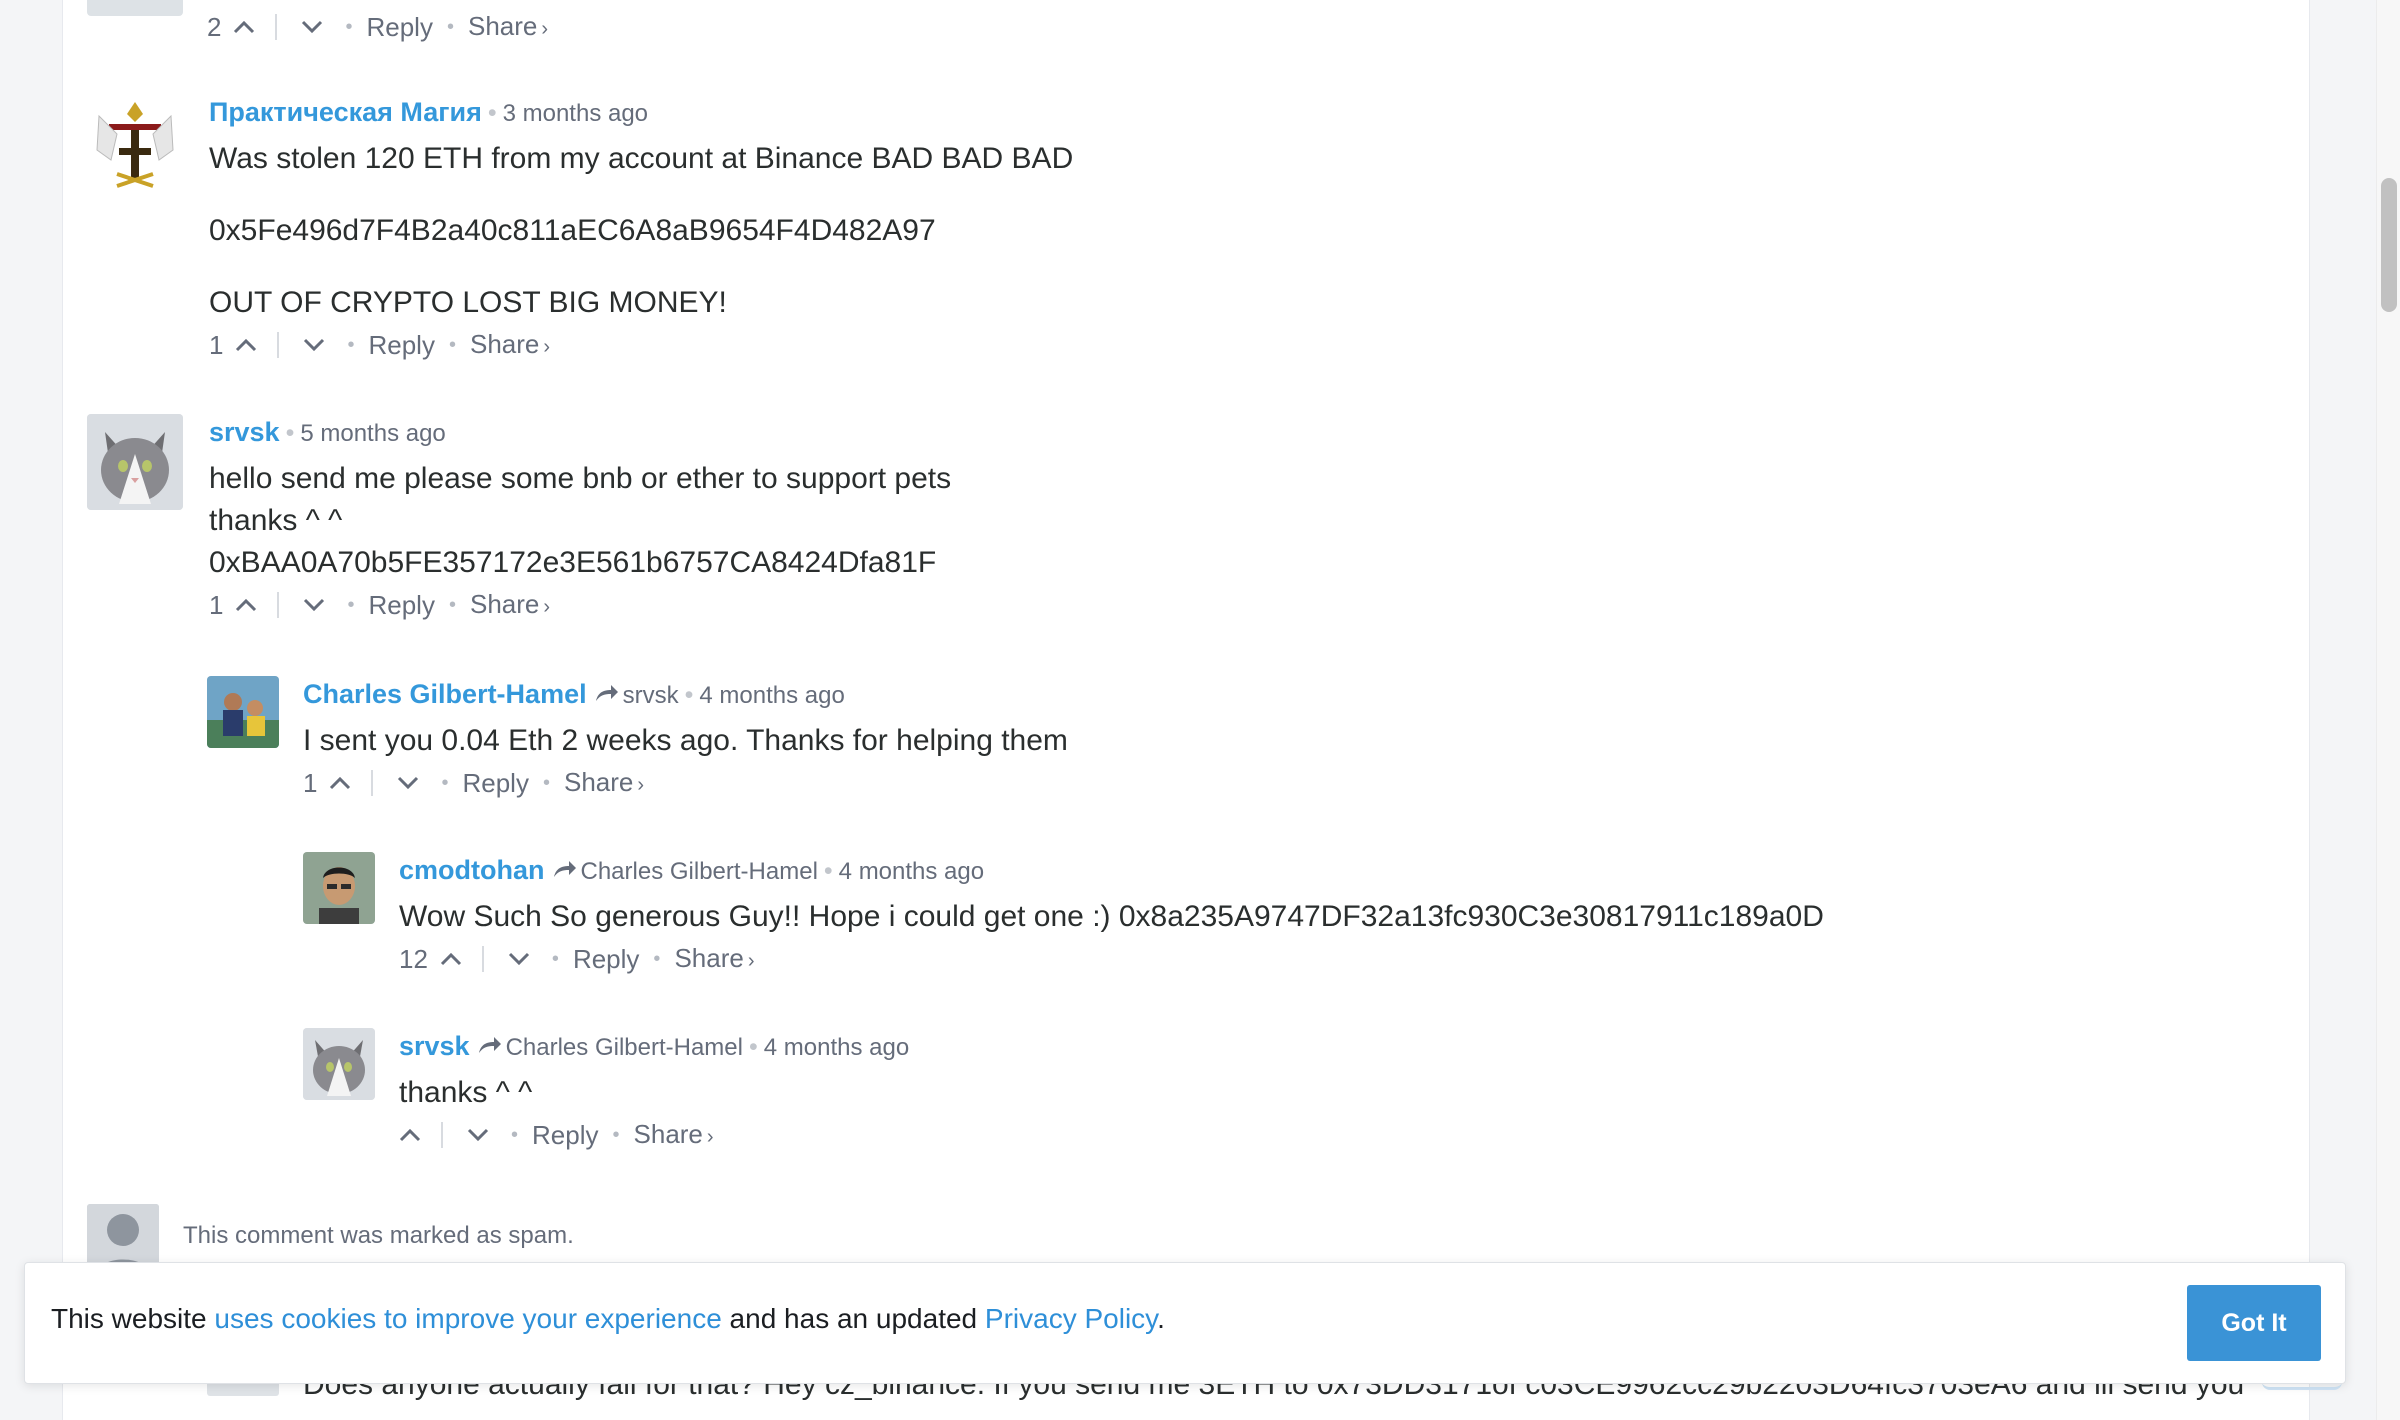  What do you see at coordinates (1209, 432) in the screenshot?
I see `comment-header: srvsk • 5 months ago` at bounding box center [1209, 432].